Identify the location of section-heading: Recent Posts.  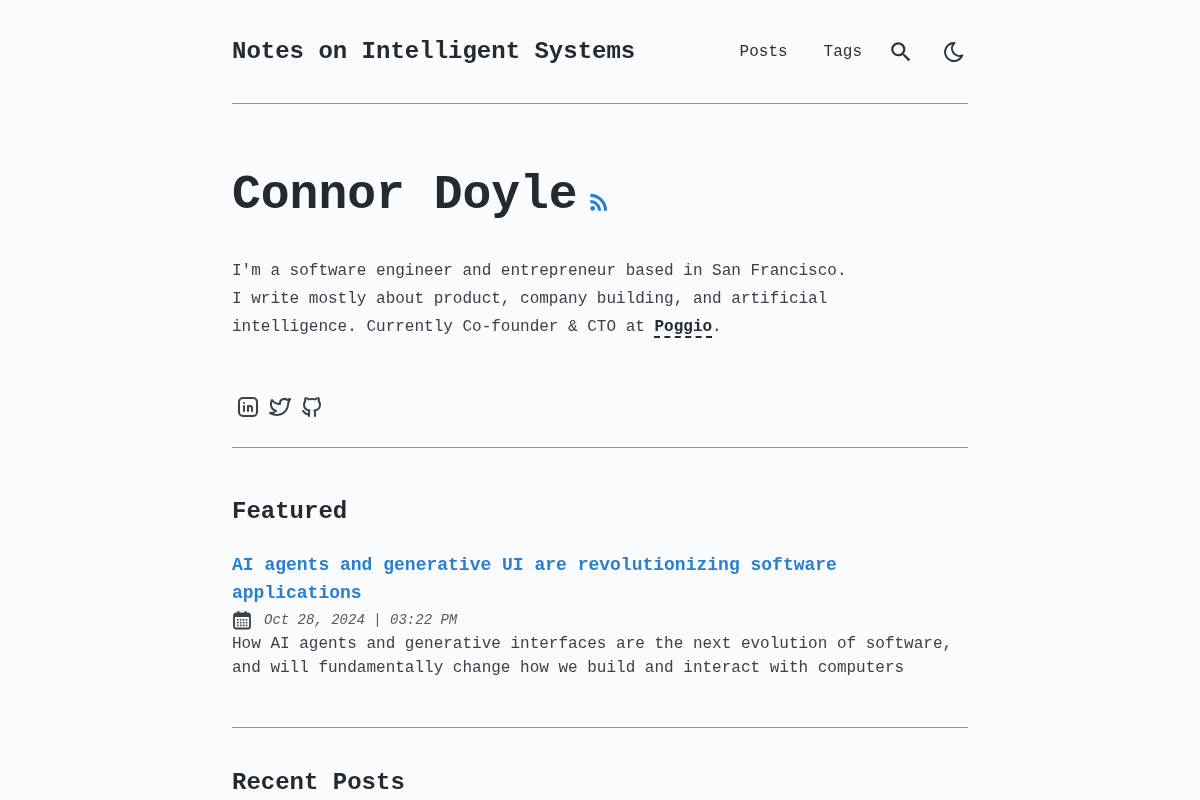
(319, 783).